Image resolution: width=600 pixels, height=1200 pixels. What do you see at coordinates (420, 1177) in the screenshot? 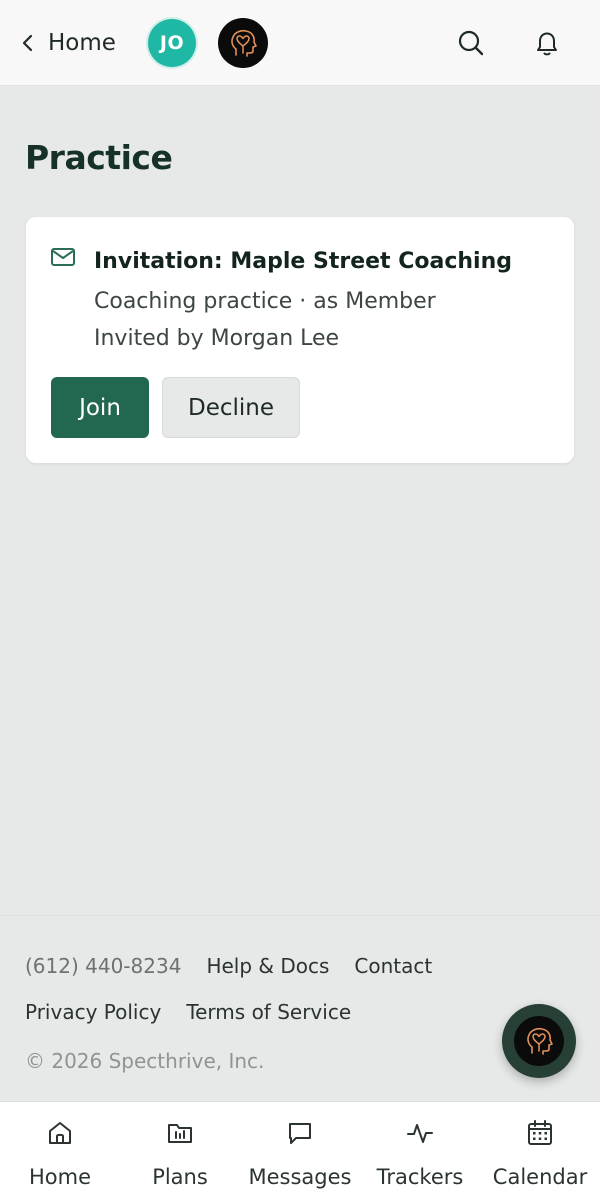
I see `nav-label-trackers: Trackers` at bounding box center [420, 1177].